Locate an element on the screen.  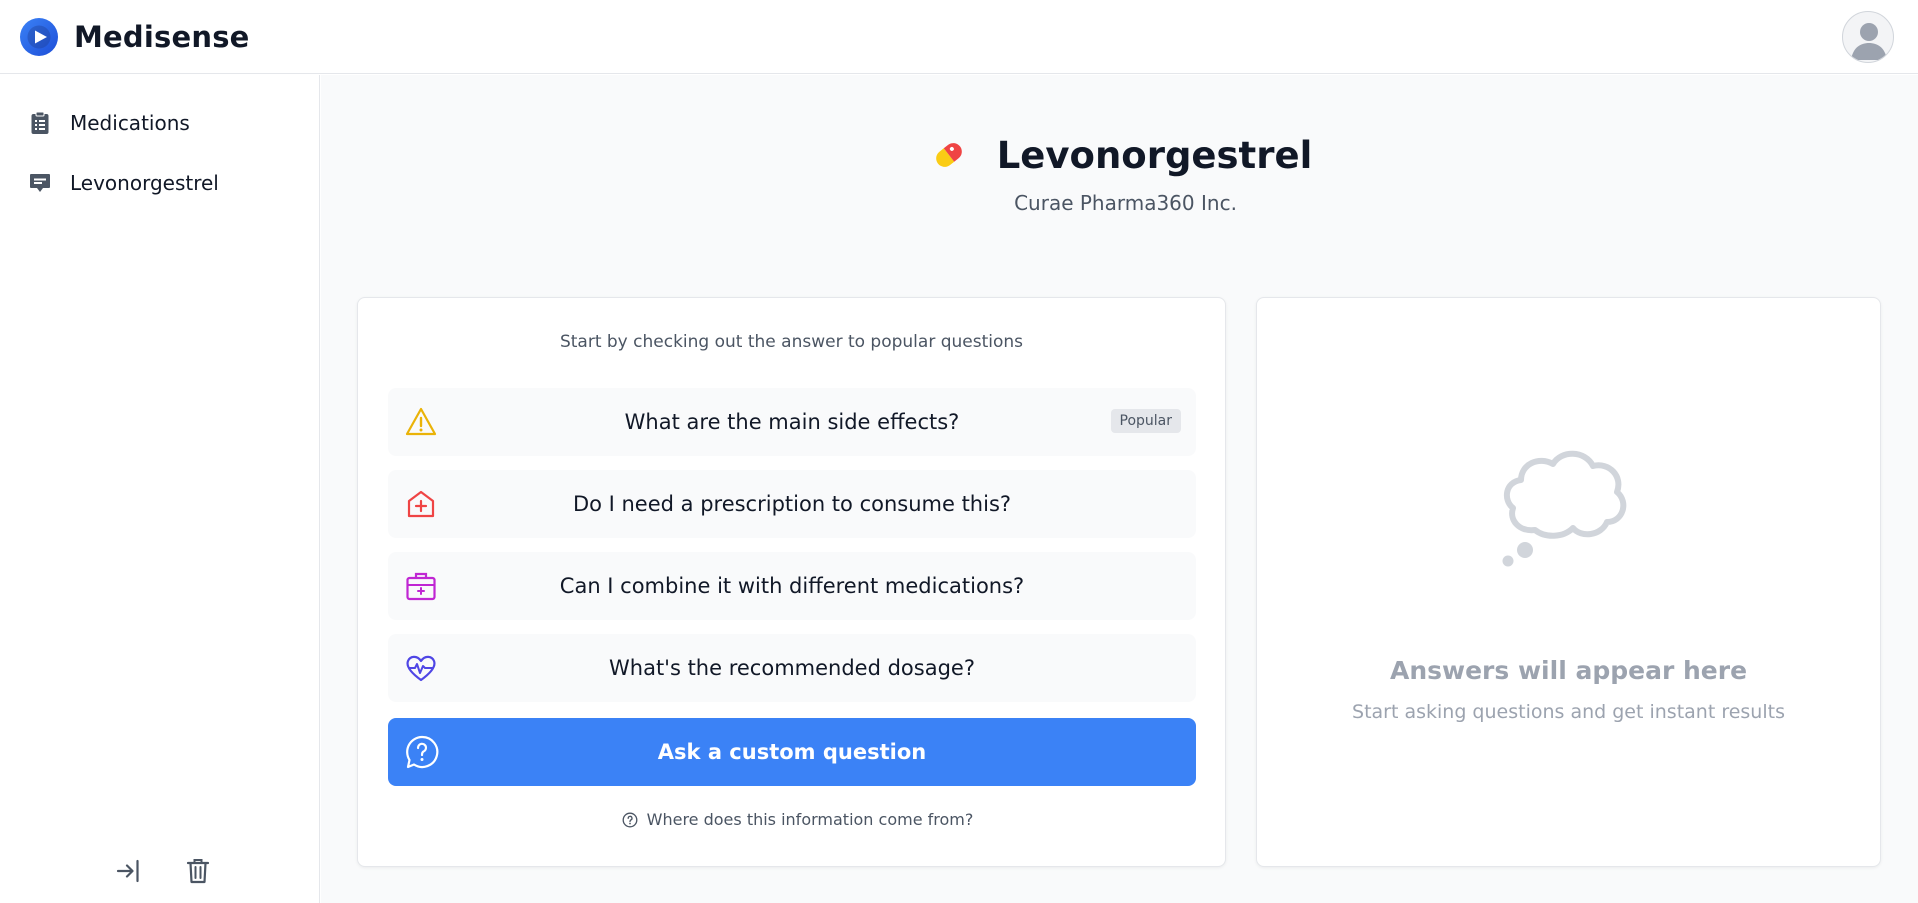
sidebar-item-medications: Medications is located at coordinates (159, 123).